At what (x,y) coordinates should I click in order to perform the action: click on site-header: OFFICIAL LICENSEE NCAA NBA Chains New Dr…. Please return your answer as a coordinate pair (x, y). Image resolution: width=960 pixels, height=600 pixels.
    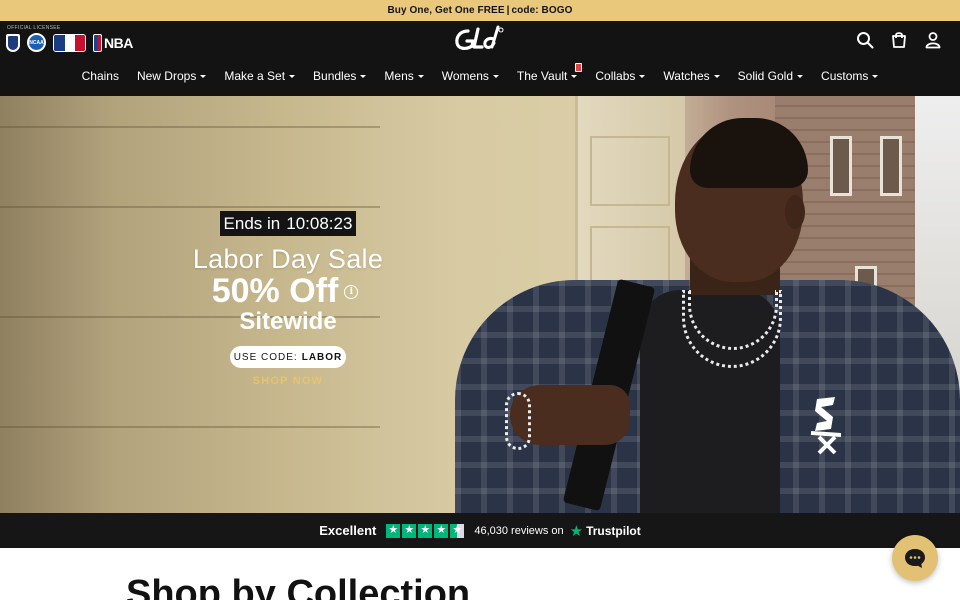
    Looking at the image, I should click on (480, 58).